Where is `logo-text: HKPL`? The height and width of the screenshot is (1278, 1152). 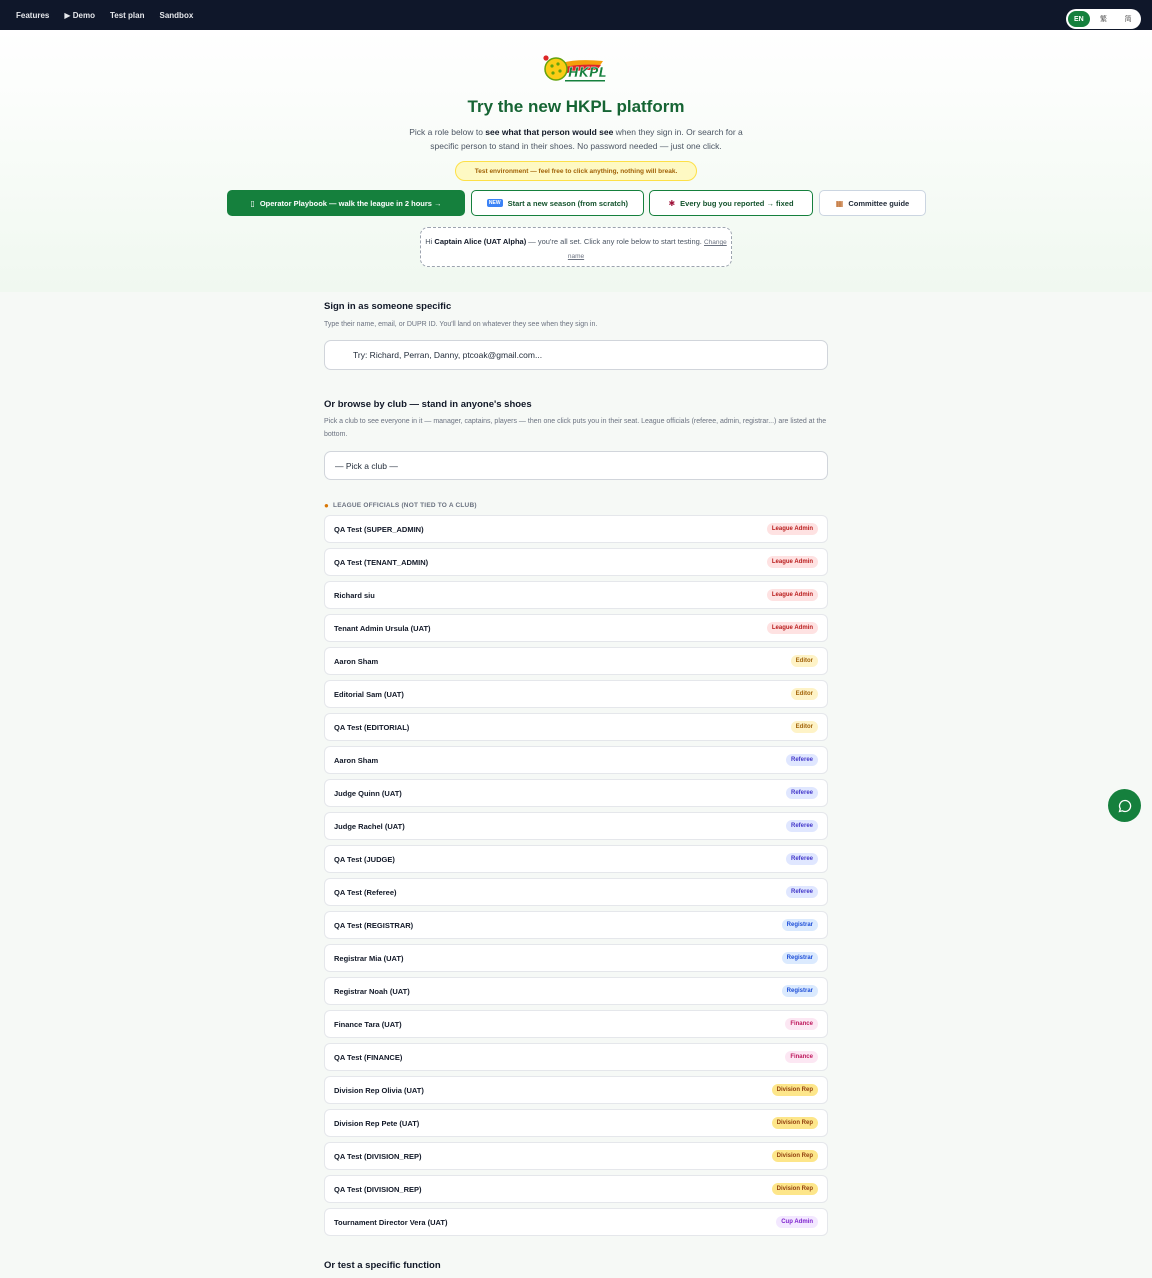
logo-text: HKPL is located at coordinates (587, 73).